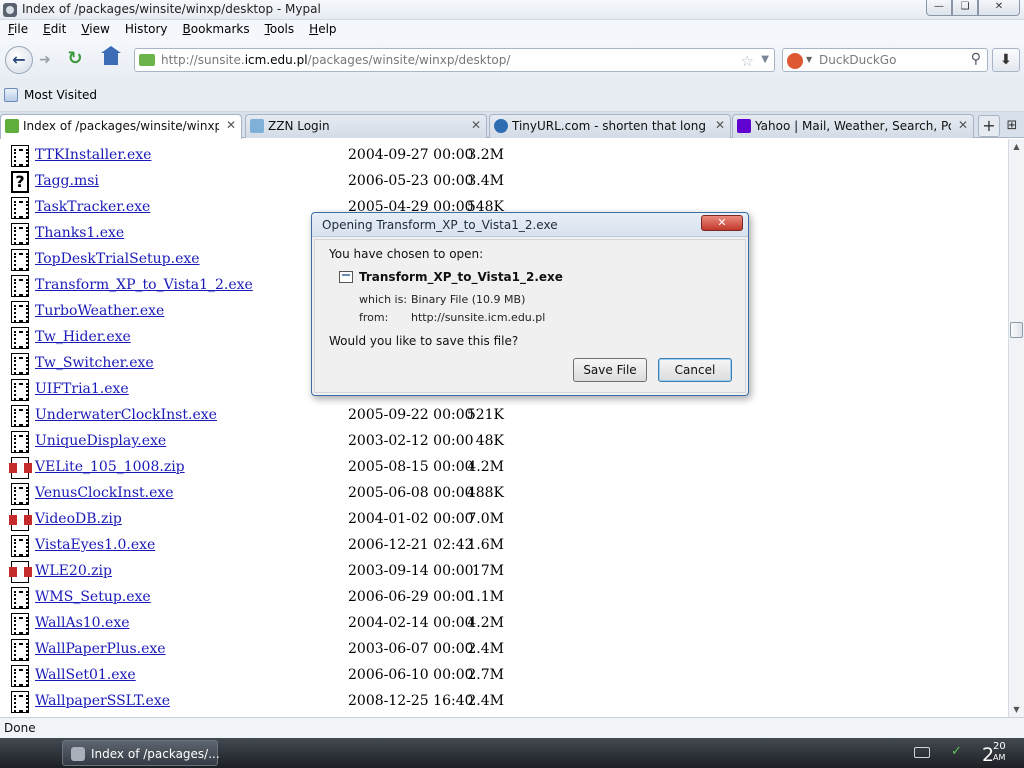 The width and height of the screenshot is (1024, 768). Describe the element at coordinates (795, 61) in the screenshot. I see `duckduckgo-icon` at that location.